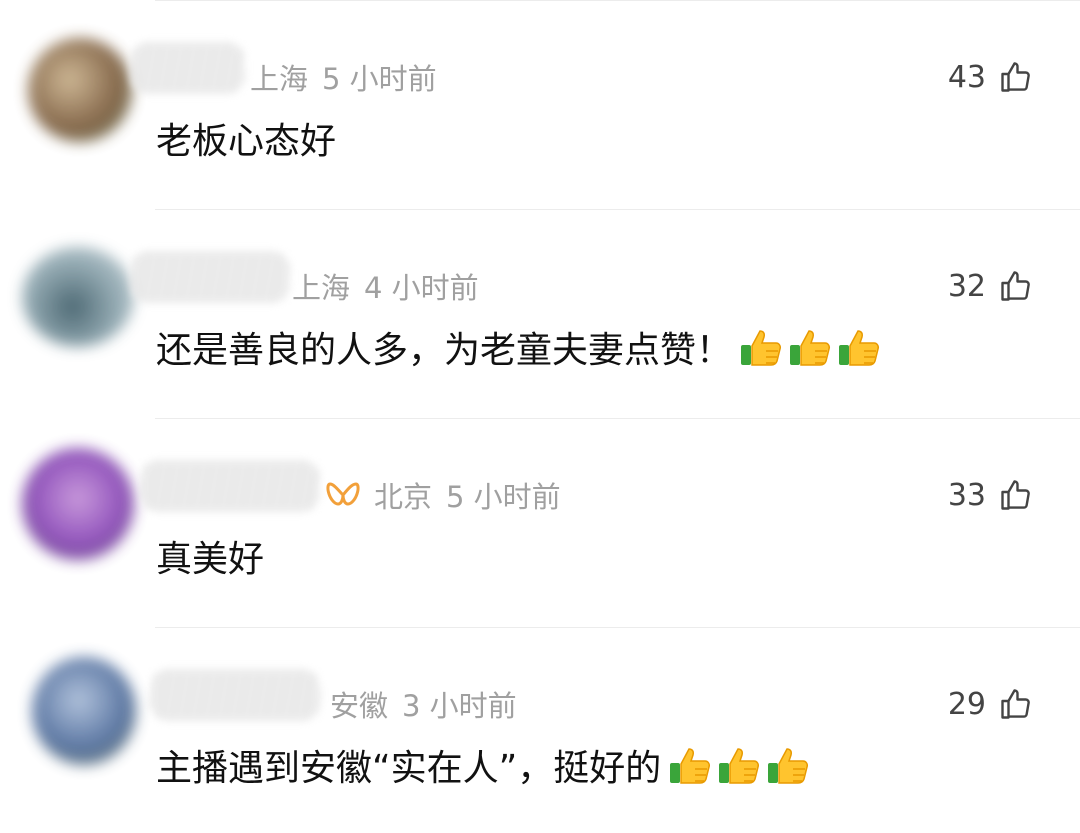 This screenshot has width=1080, height=833. I want to click on comment-meta: 安徽 3 小时前, so click(423, 704).